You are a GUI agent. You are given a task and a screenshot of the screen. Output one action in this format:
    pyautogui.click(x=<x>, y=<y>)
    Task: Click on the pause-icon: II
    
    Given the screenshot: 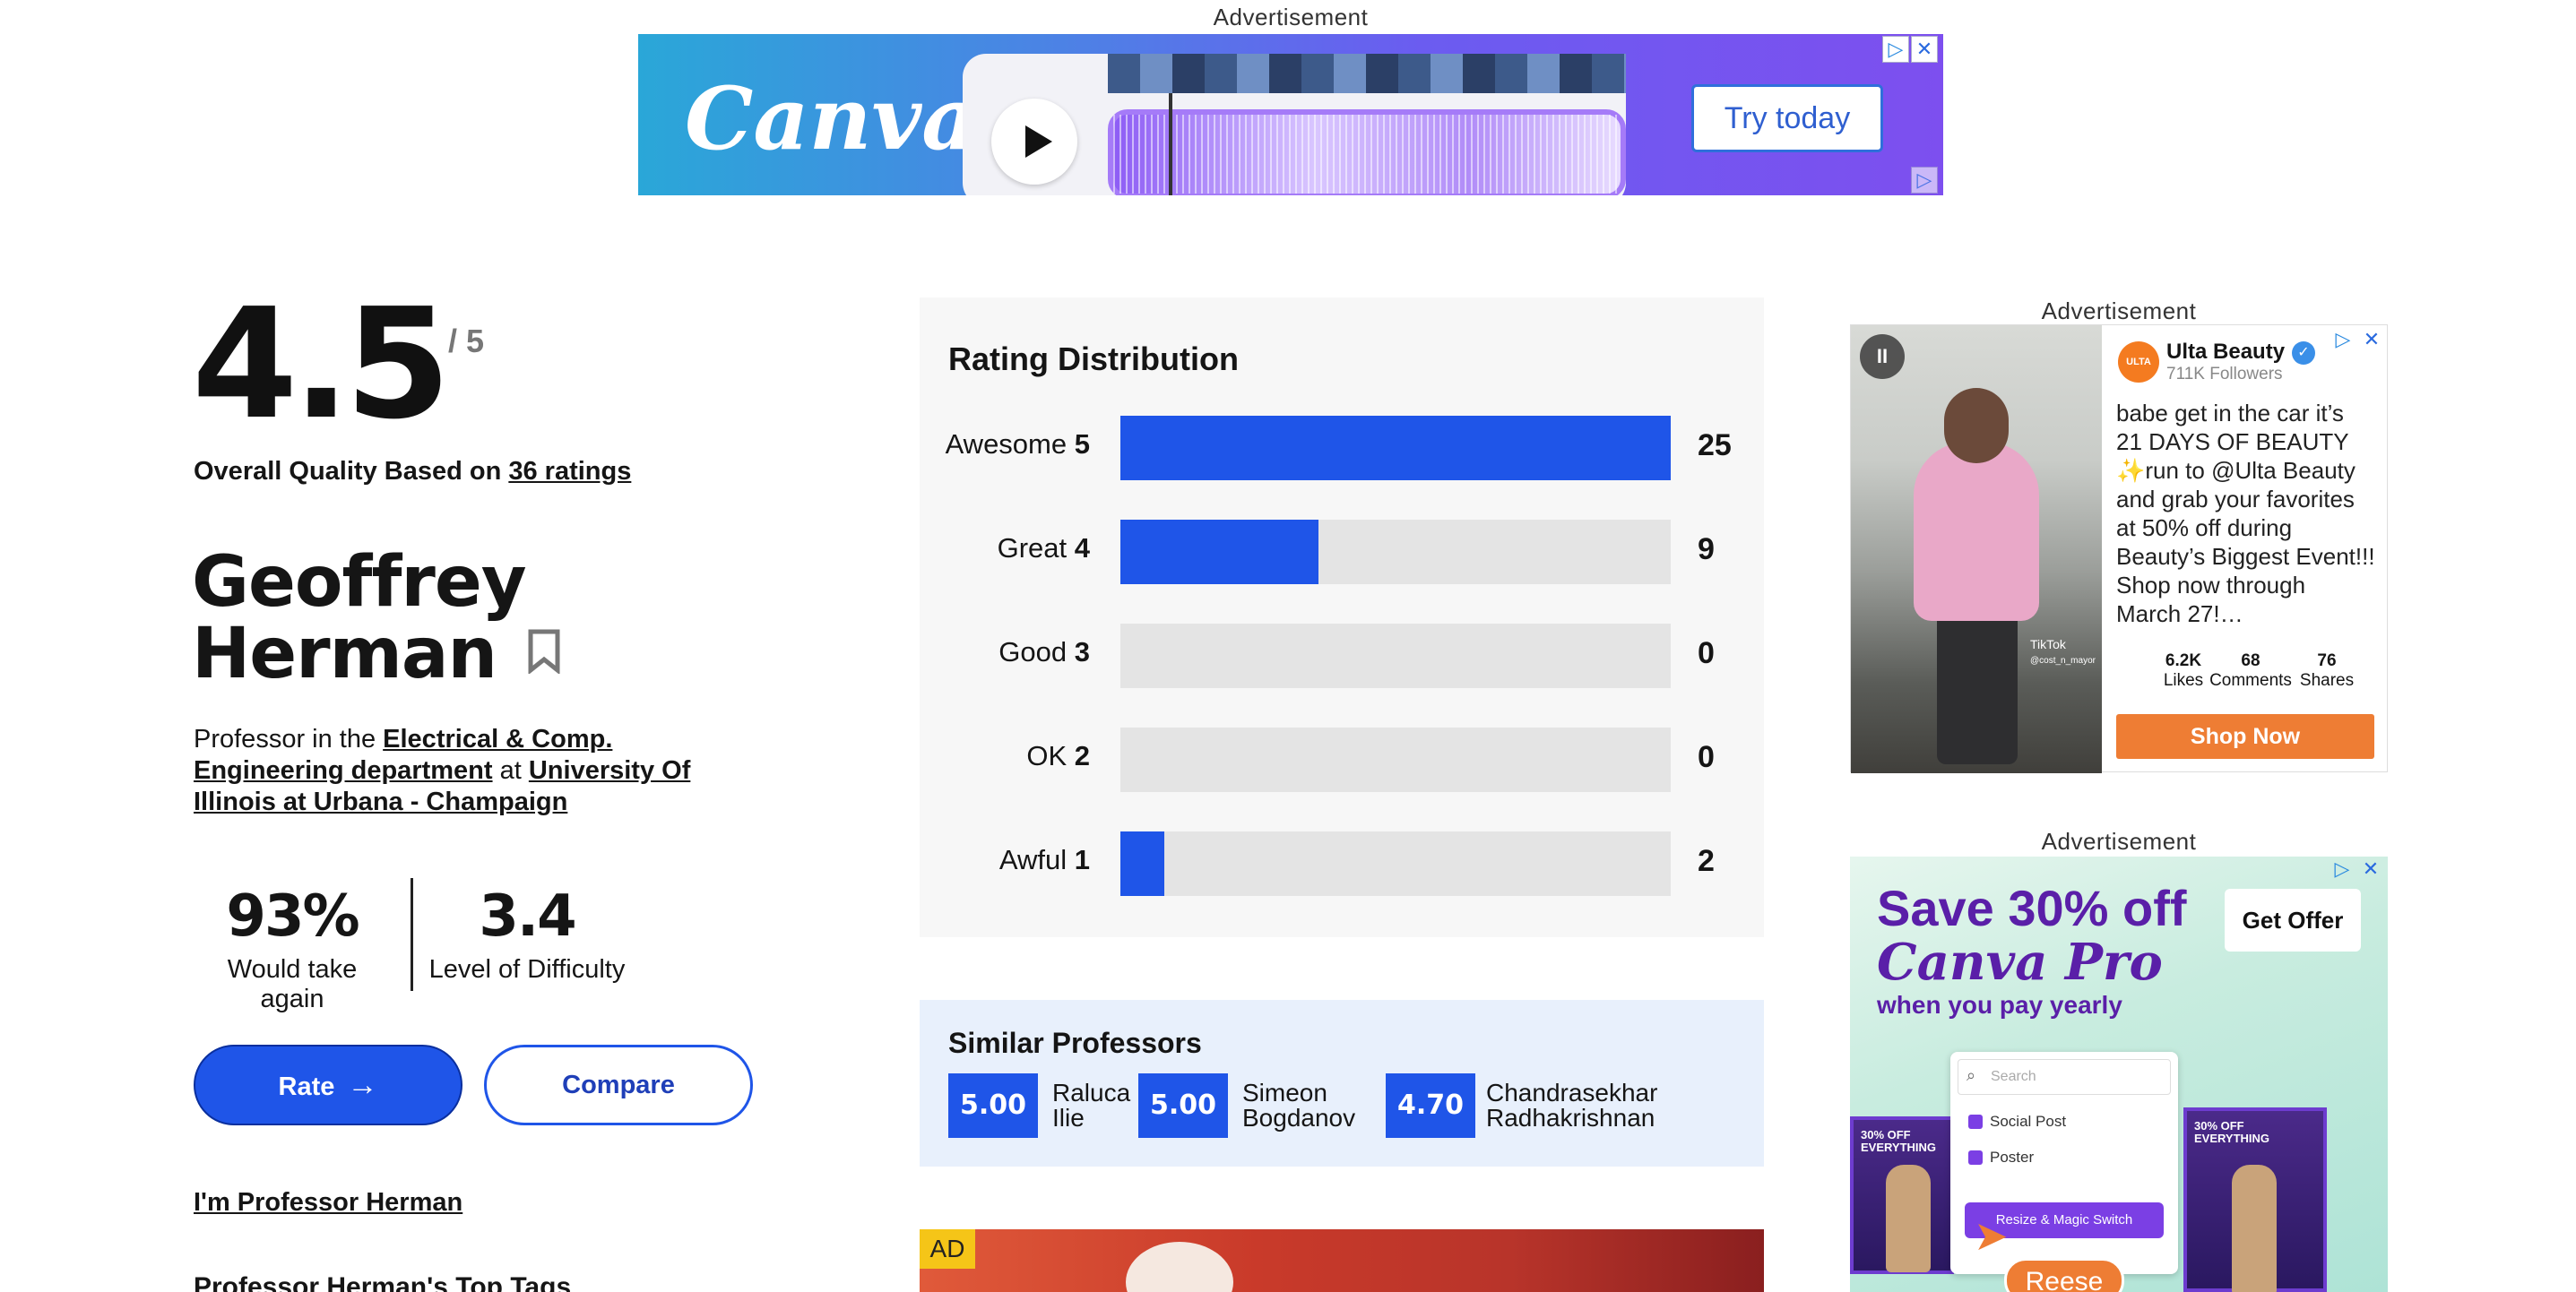 What is the action you would take?
    pyautogui.click(x=1882, y=356)
    